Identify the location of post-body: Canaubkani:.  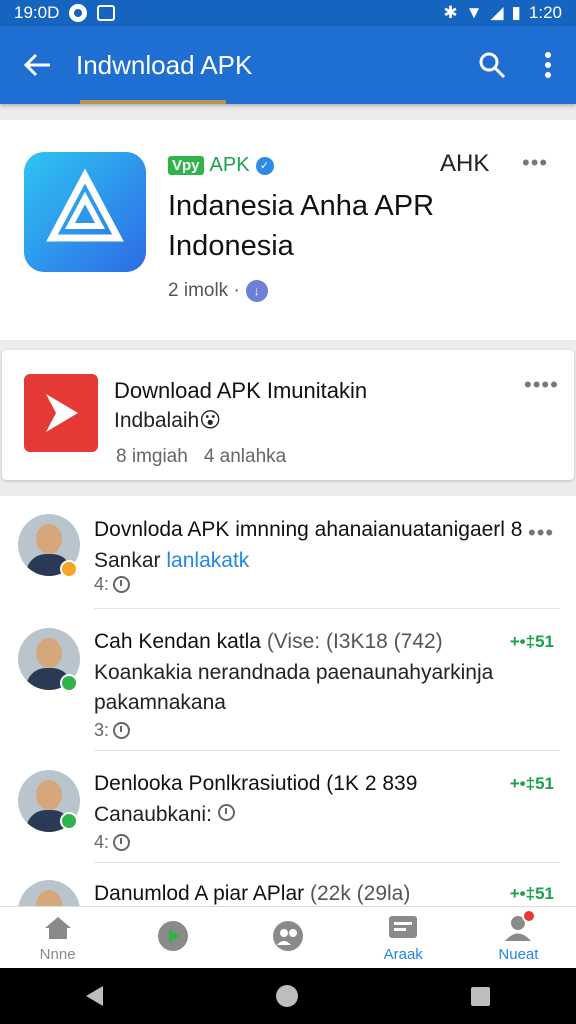
(314, 815).